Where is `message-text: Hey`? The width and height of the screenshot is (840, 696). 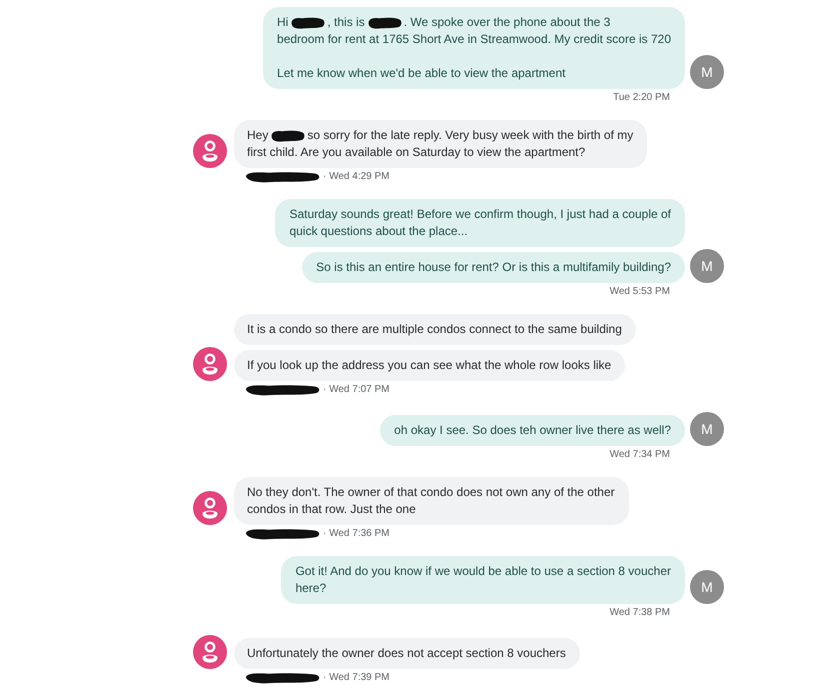
message-text: Hey is located at coordinates (257, 135).